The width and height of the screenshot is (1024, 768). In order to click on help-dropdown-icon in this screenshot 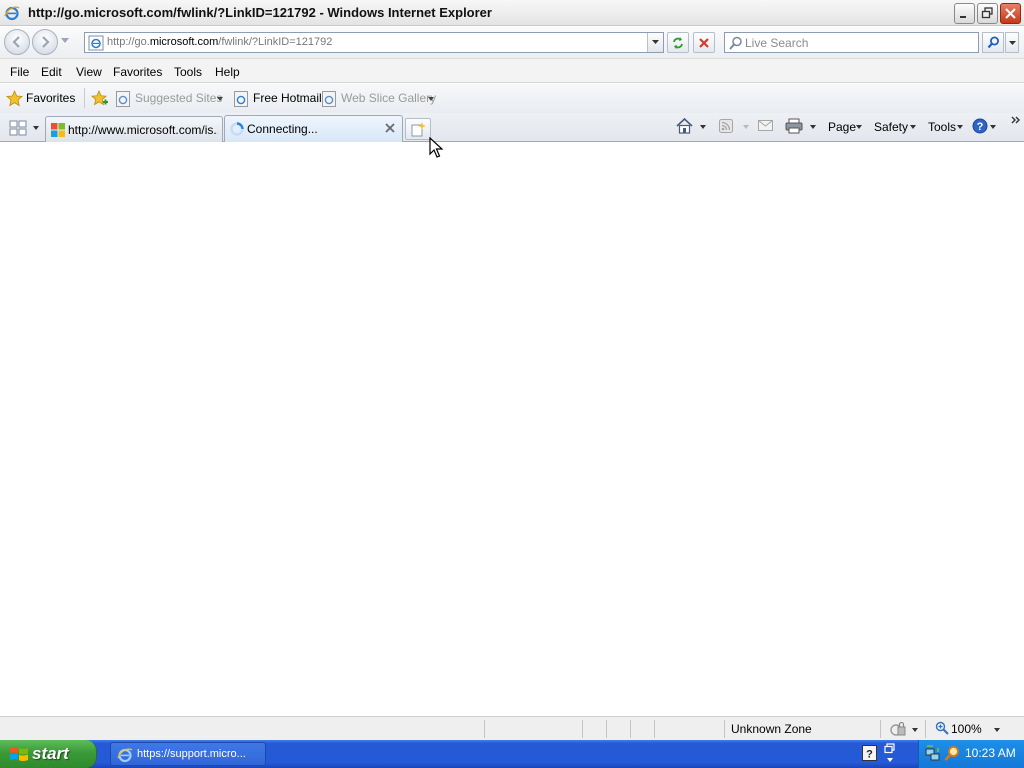, I will do `click(993, 127)`.